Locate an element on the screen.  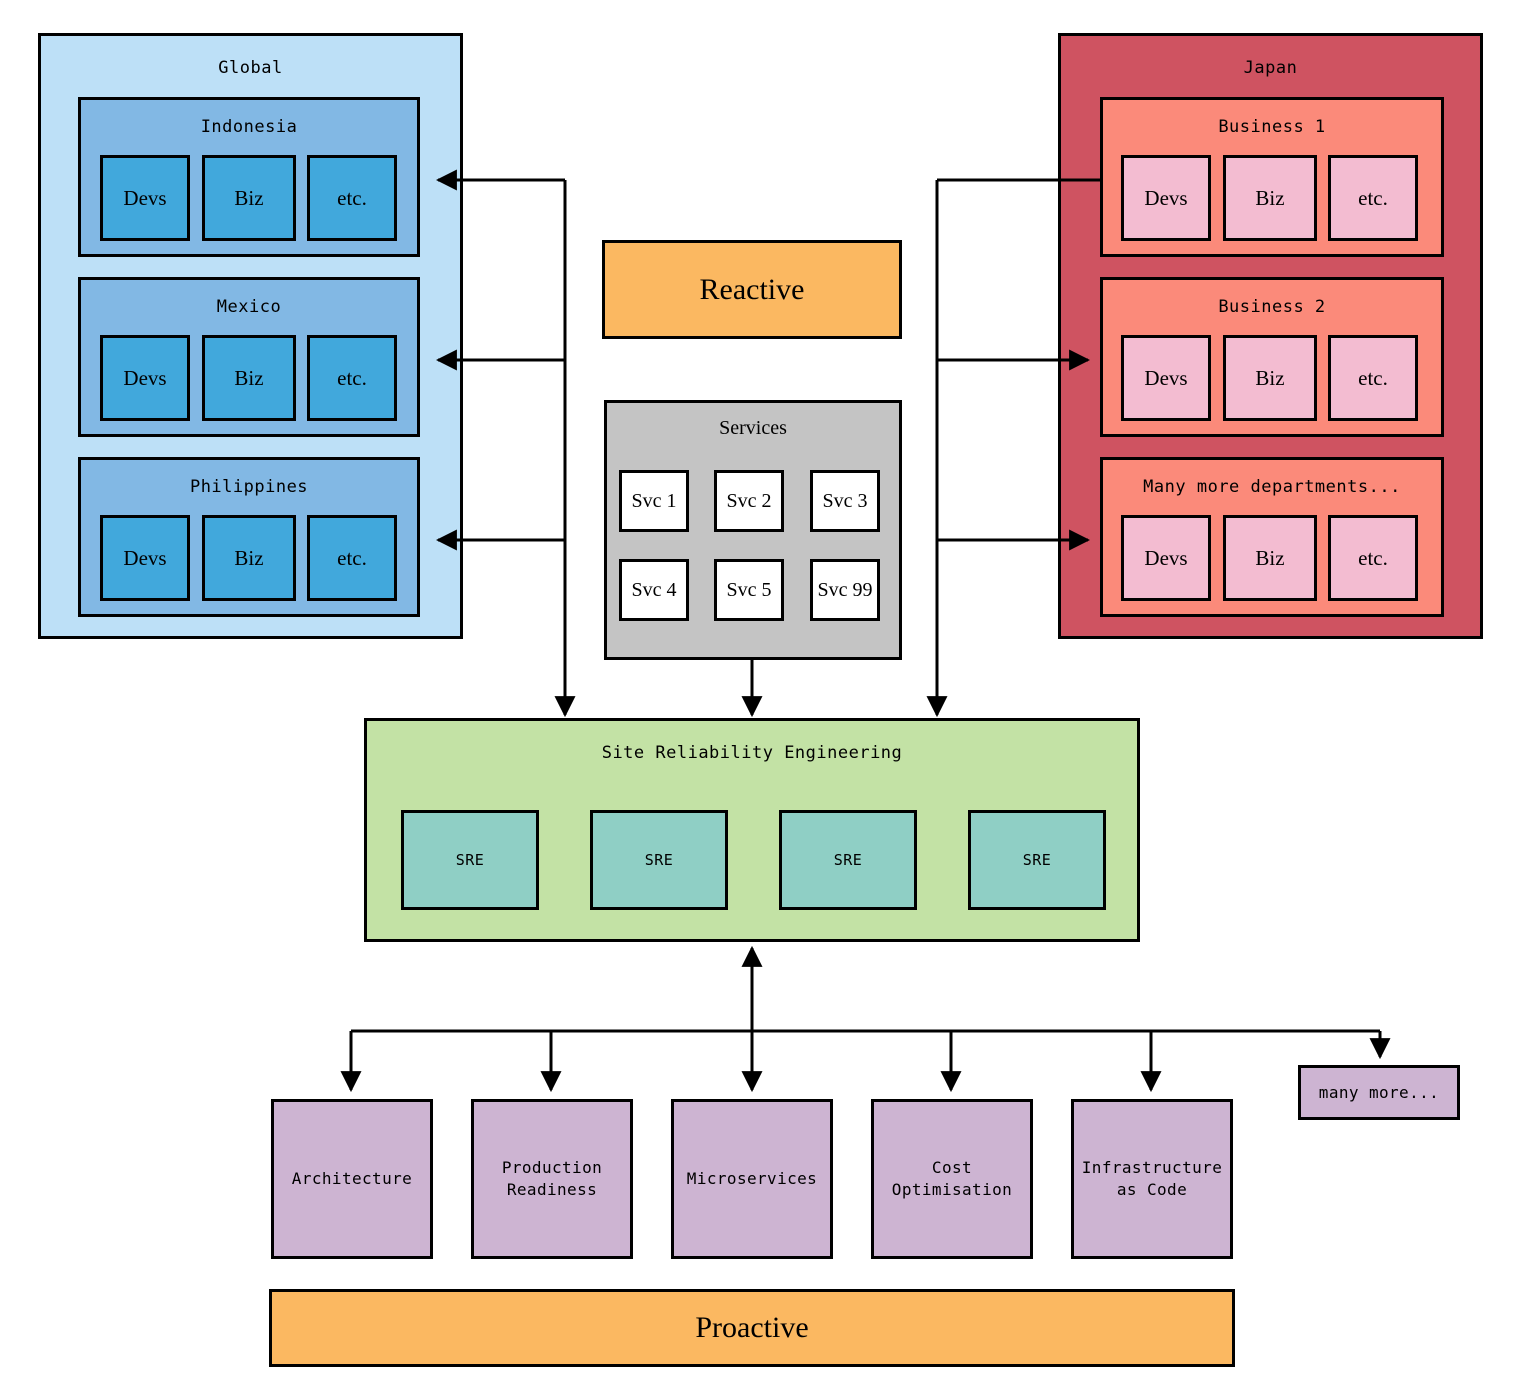
group-mexico-title: Mexico is located at coordinates (249, 307).